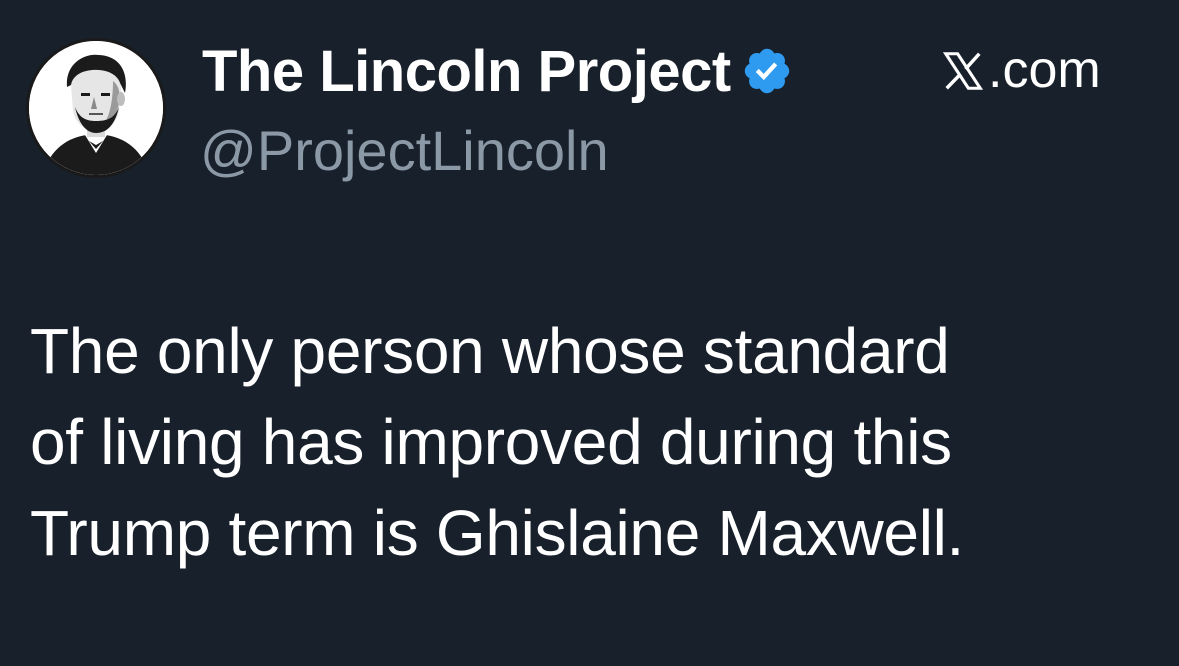 The width and height of the screenshot is (1179, 666). What do you see at coordinates (490, 351) in the screenshot?
I see `tweet-text-line: The only person whose standard` at bounding box center [490, 351].